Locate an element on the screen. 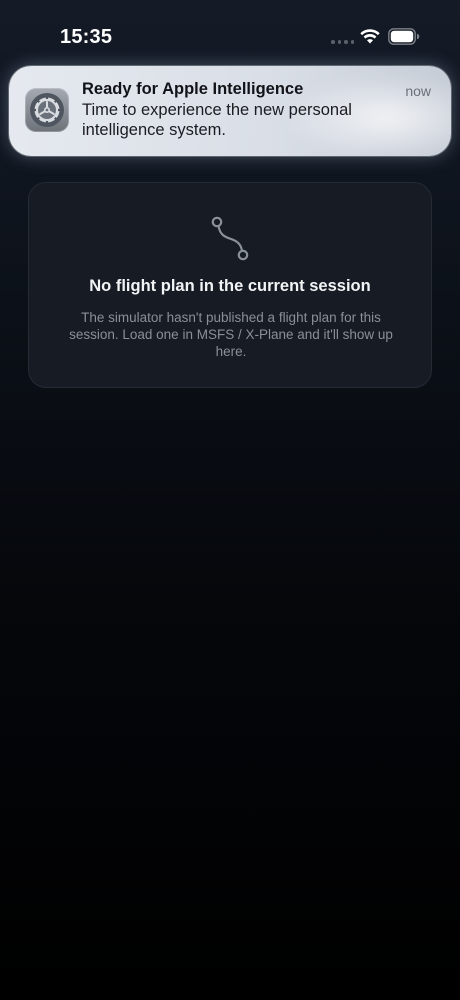  route-icon is located at coordinates (230, 238).